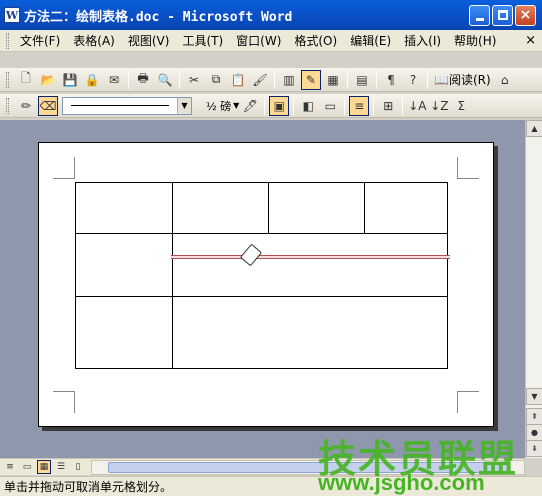  I want to click on scroll-up-icon: ▲, so click(534, 128).